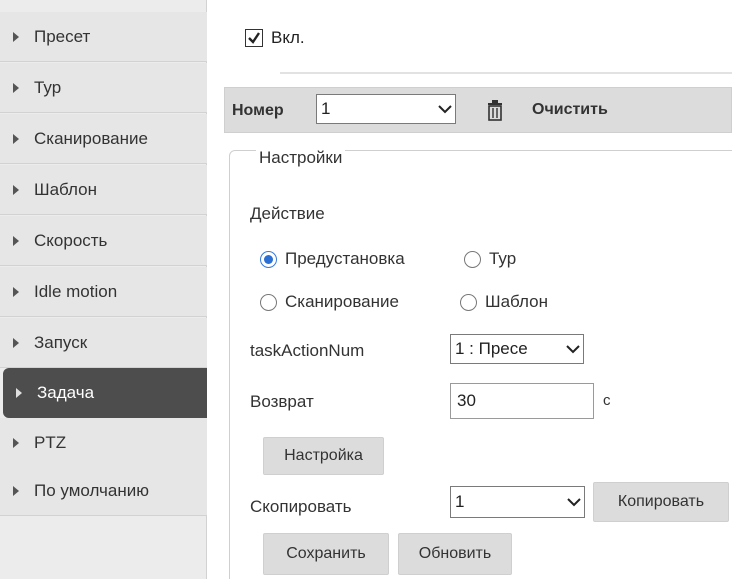  I want to click on divider, so click(506, 73).